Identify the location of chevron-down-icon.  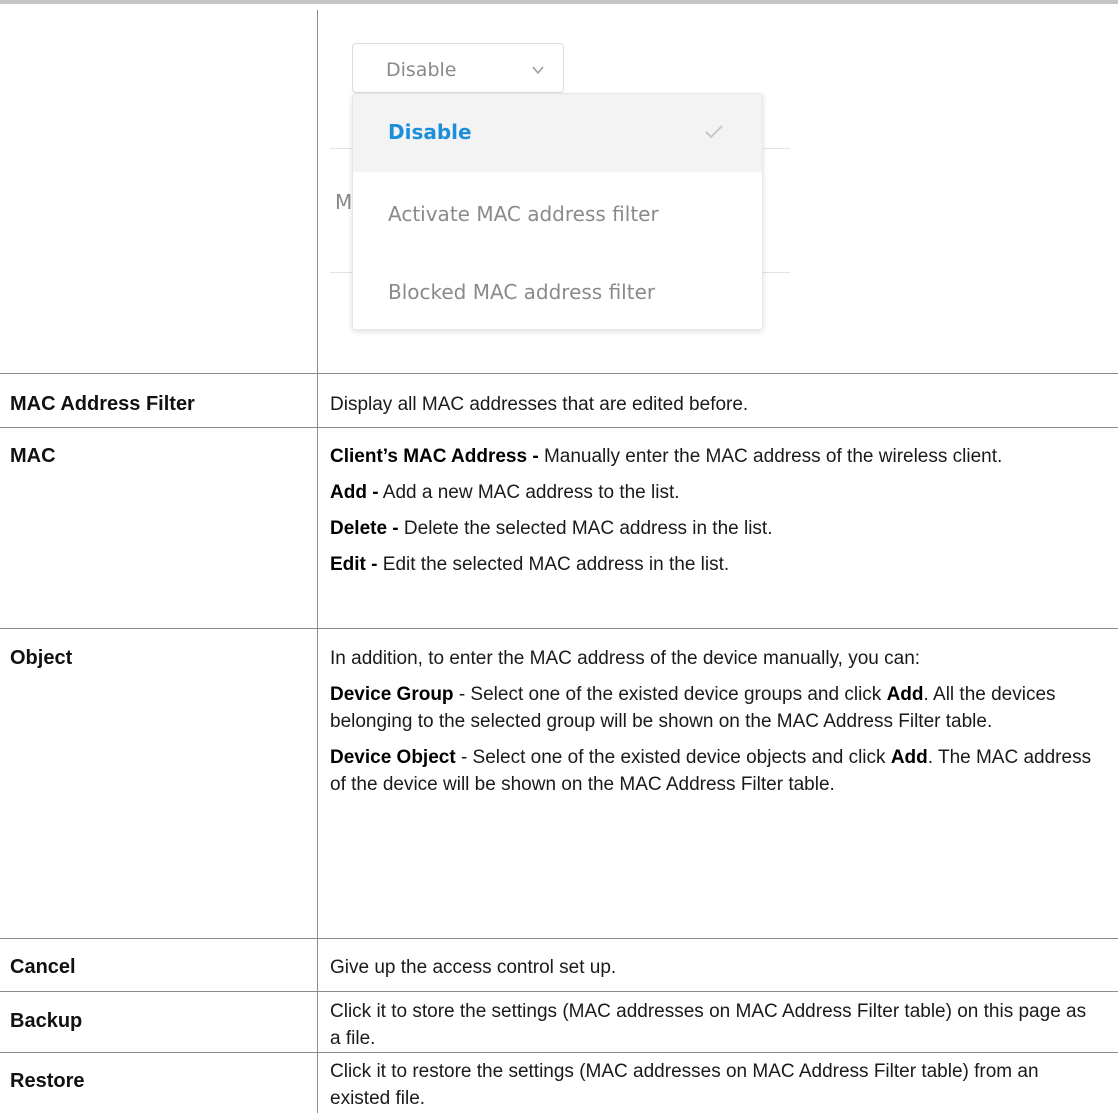
(538, 70).